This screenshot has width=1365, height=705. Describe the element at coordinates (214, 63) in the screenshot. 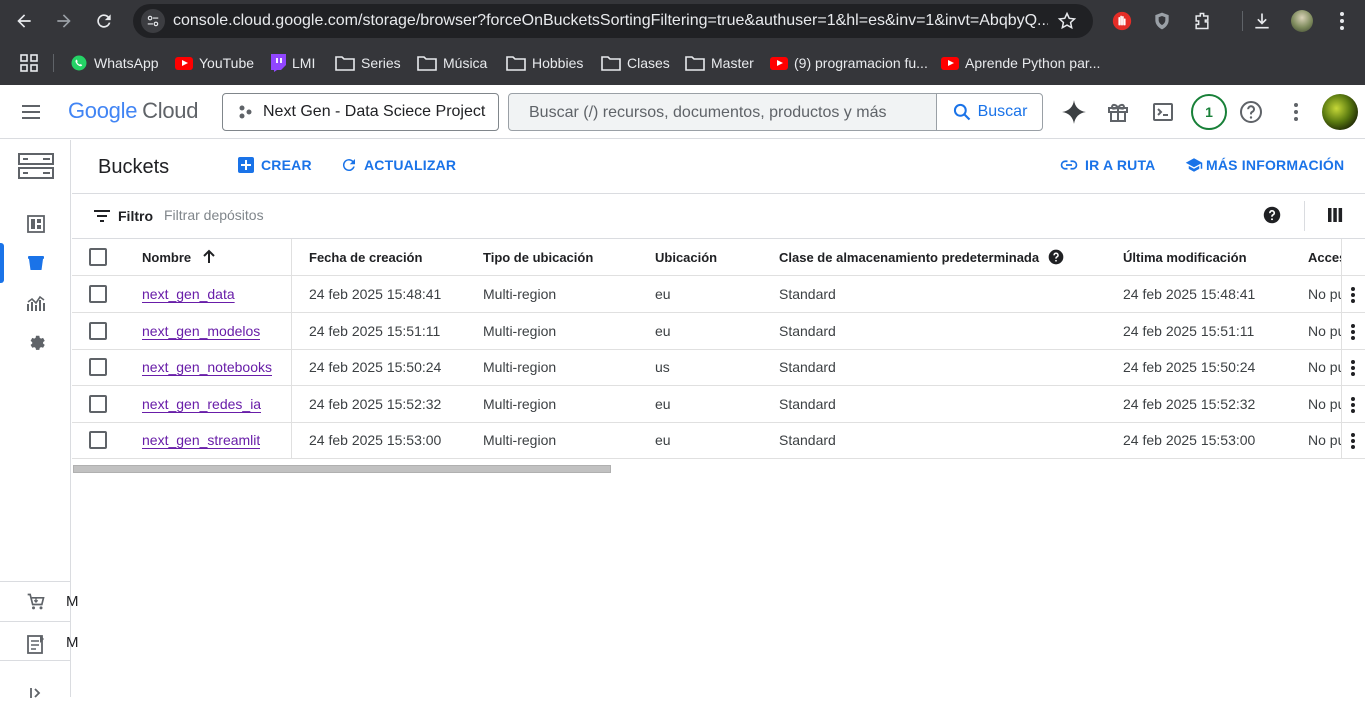

I see `bookmark-youtube: YouTube` at that location.